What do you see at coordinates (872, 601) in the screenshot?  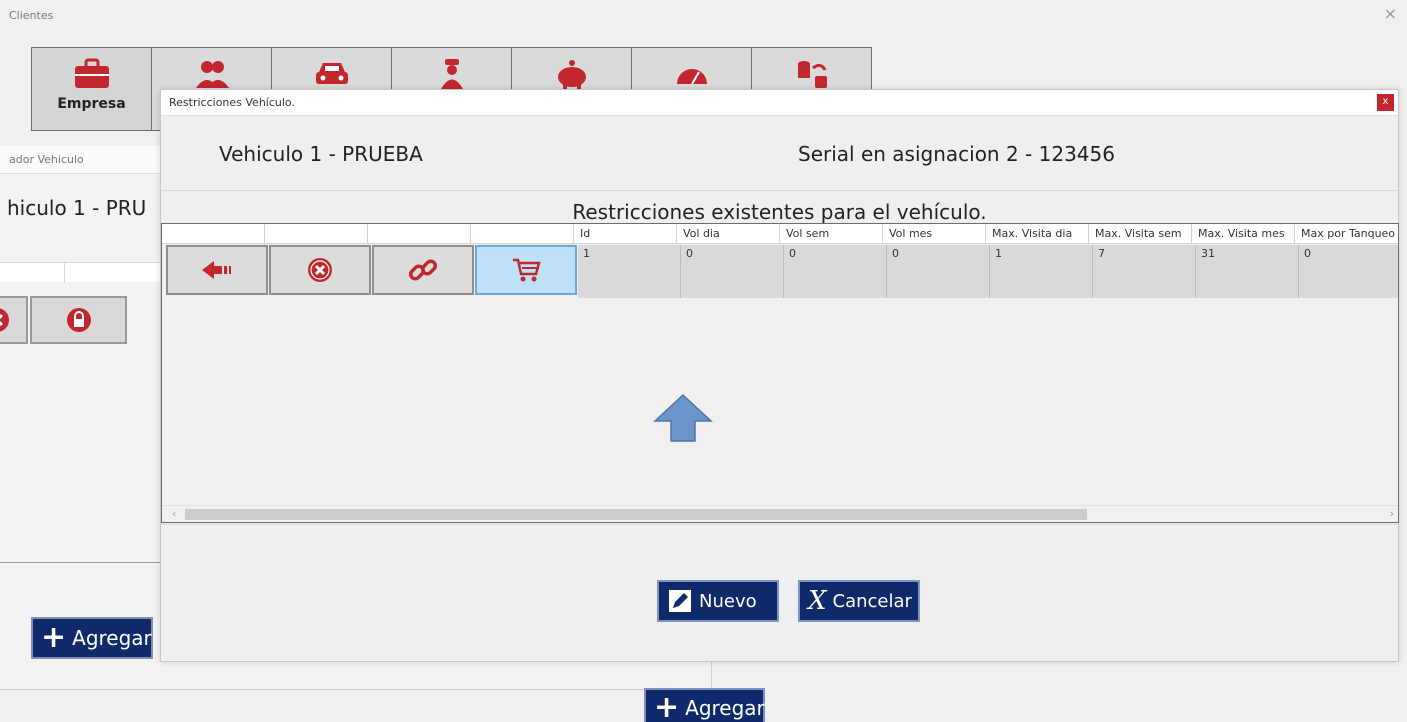 I see `cancelar-label: Cancelar` at bounding box center [872, 601].